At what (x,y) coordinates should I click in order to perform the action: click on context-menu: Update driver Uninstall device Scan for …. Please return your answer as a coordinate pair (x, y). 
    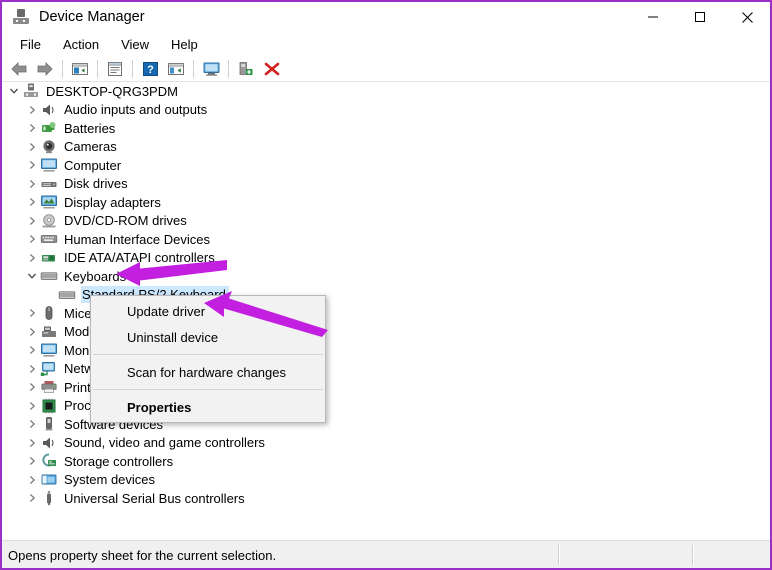
    Looking at the image, I should click on (208, 359).